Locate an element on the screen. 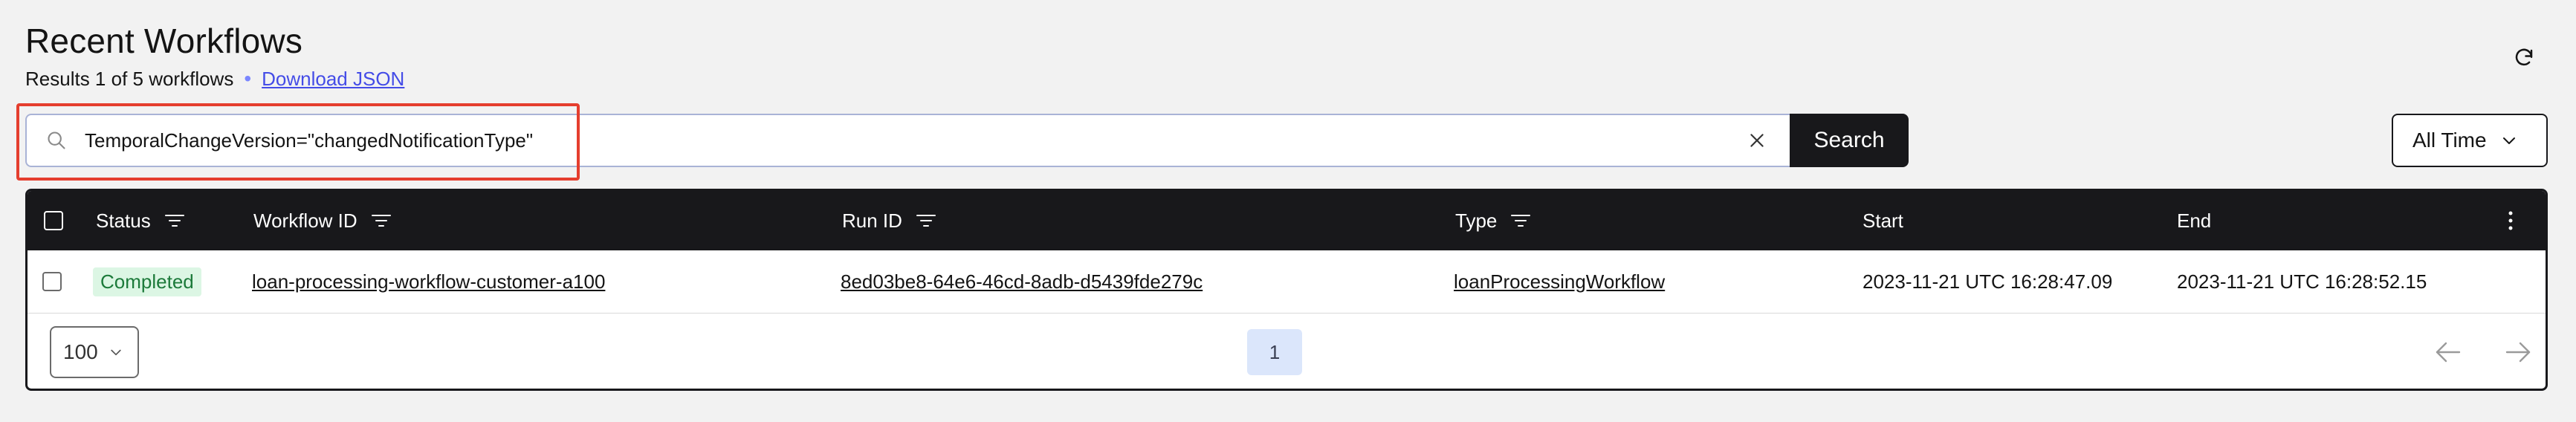 This screenshot has width=2576, height=422. row-select-cell is located at coordinates (52, 281).